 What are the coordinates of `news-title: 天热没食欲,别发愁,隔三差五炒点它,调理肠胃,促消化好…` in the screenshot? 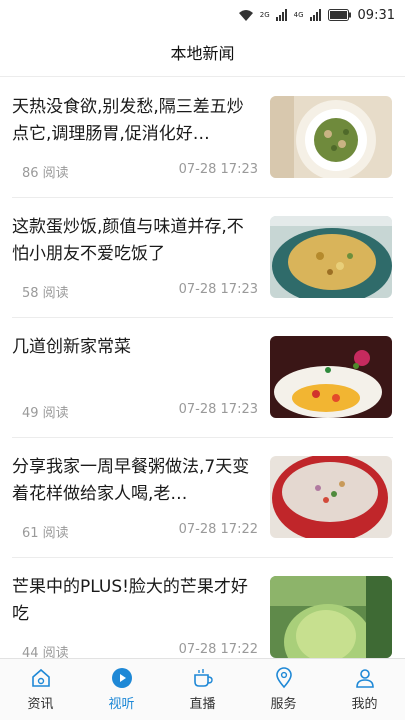 It's located at (135, 121).